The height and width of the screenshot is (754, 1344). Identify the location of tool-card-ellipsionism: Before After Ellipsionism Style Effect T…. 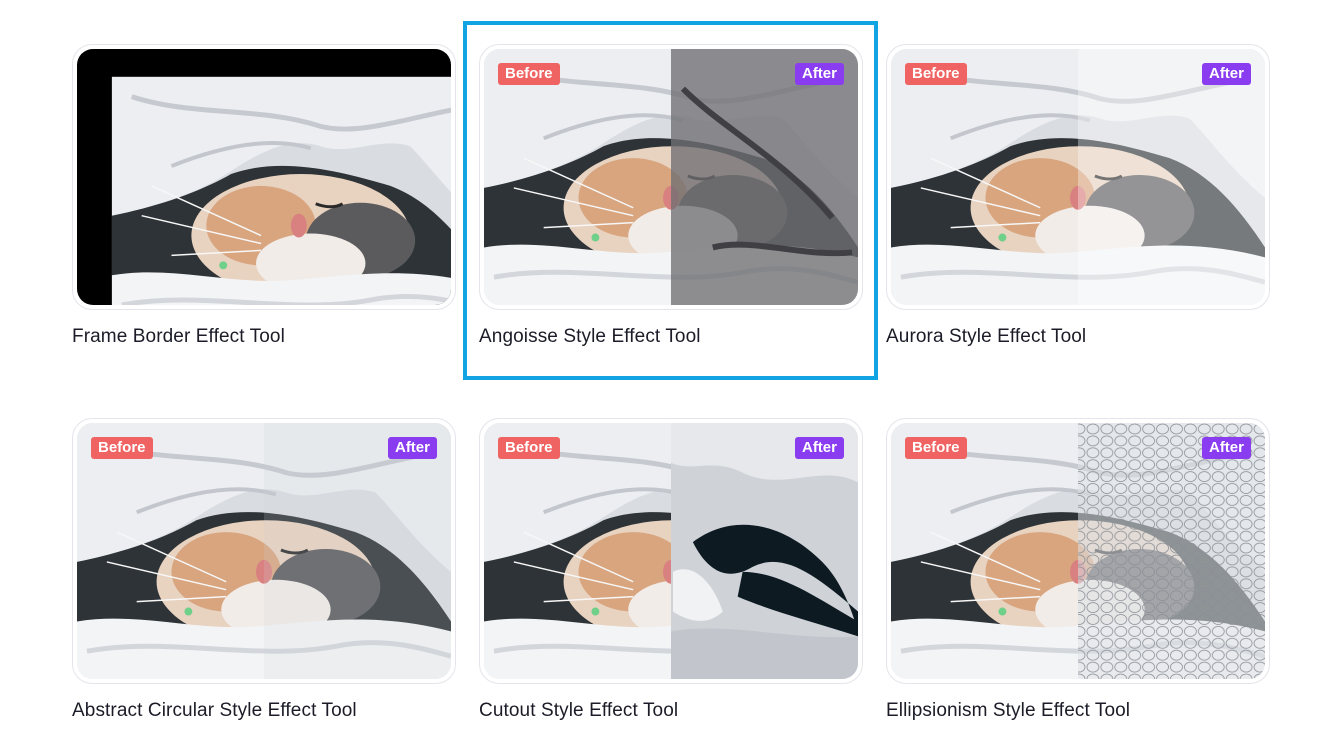
(1078, 569).